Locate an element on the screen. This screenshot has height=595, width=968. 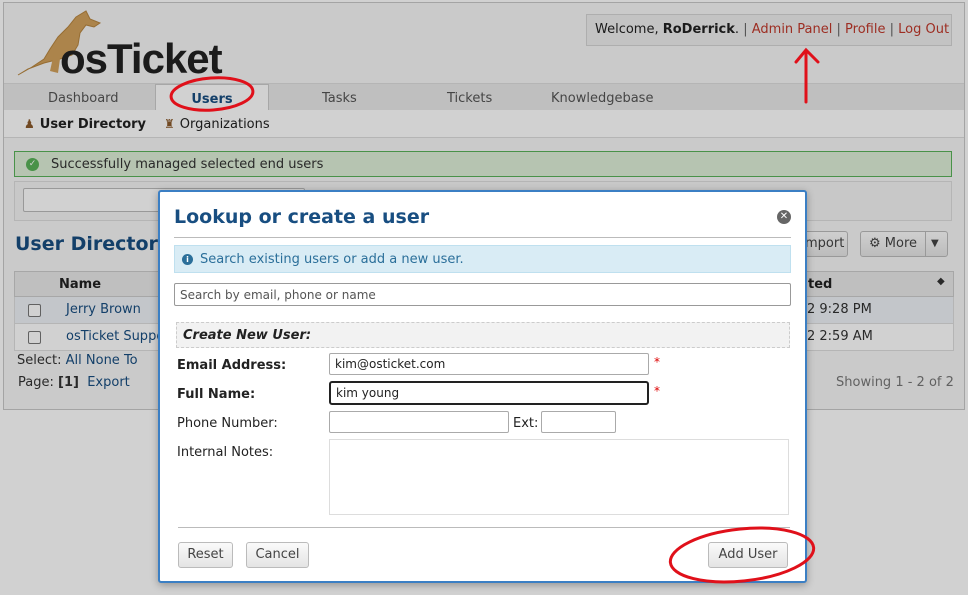
cancel-button: Cancel is located at coordinates (277, 555).